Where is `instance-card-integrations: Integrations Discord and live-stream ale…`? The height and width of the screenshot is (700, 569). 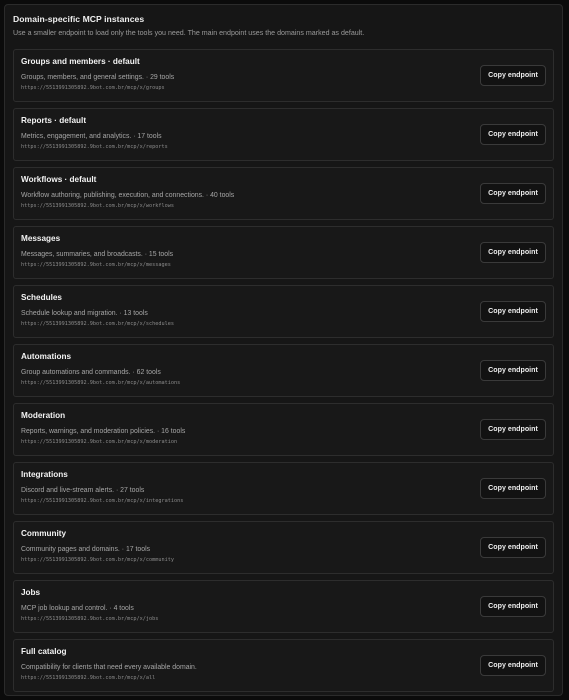 instance-card-integrations: Integrations Discord and live-stream ale… is located at coordinates (283, 488).